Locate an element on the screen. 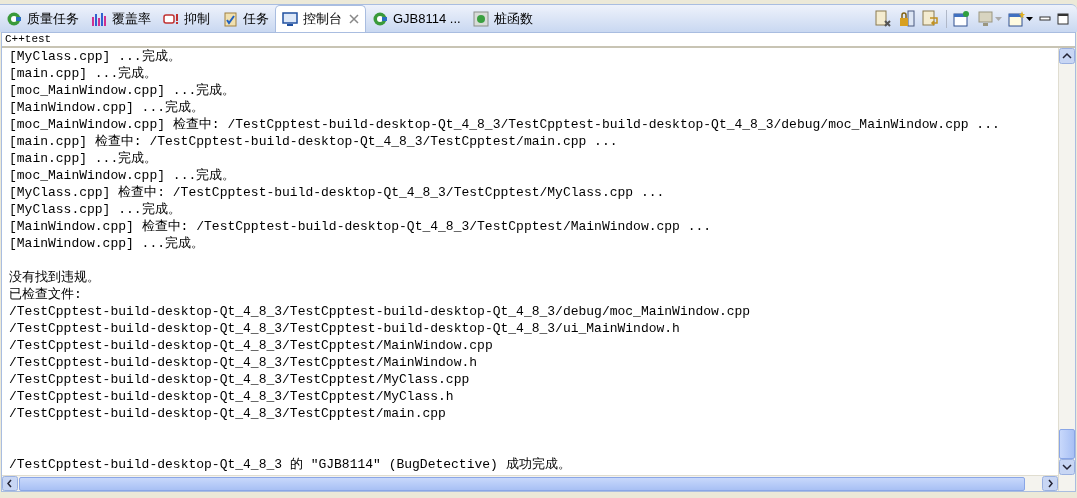  lock-icon is located at coordinates (907, 18).